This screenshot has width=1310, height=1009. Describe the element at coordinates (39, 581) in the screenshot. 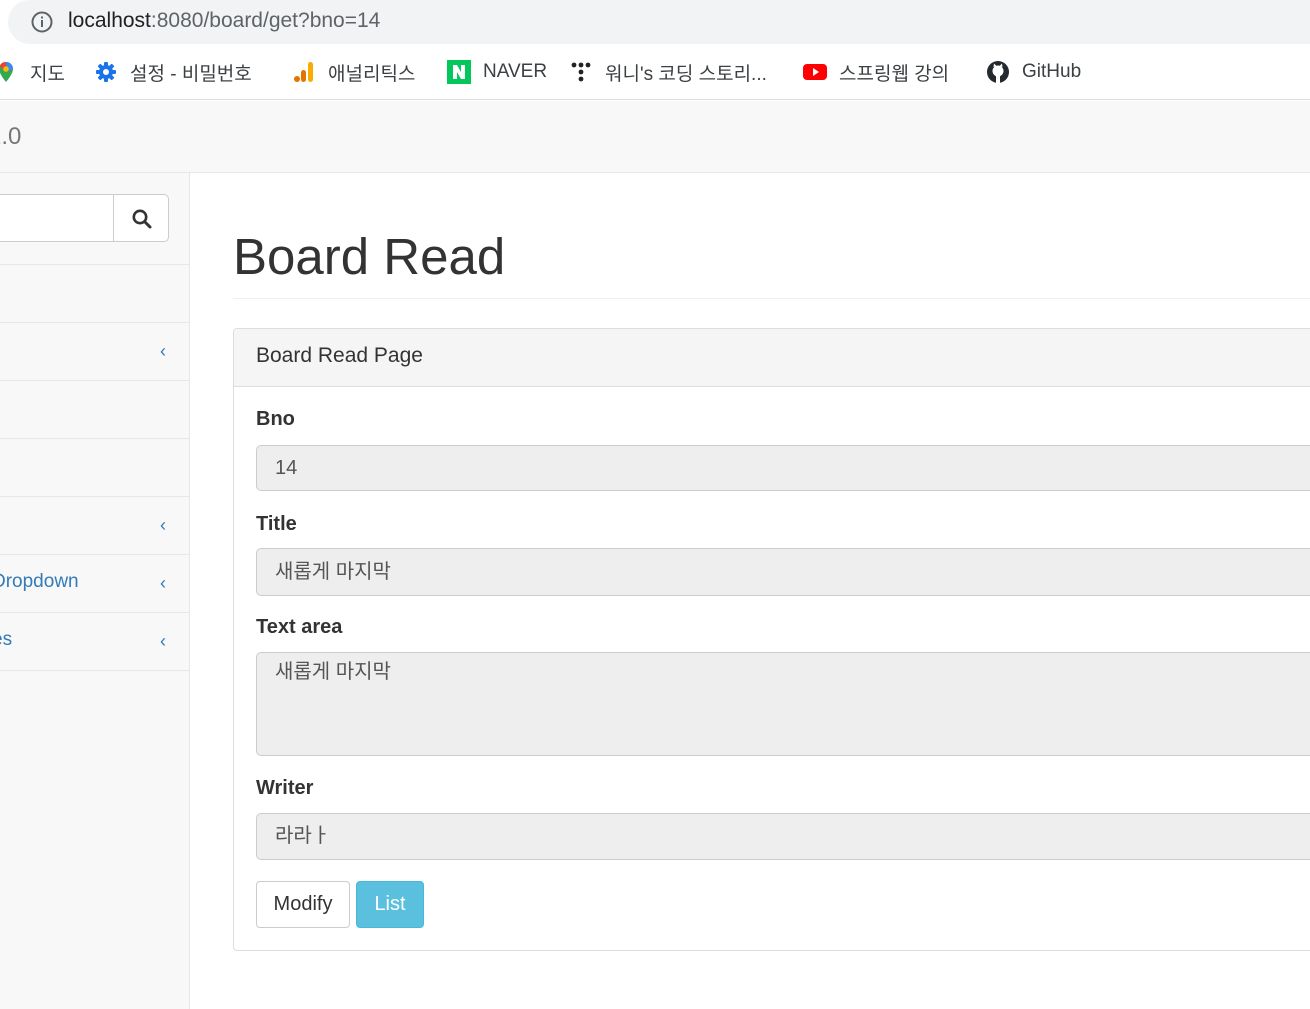

I see `sidebar-item-label: Dropdown` at that location.